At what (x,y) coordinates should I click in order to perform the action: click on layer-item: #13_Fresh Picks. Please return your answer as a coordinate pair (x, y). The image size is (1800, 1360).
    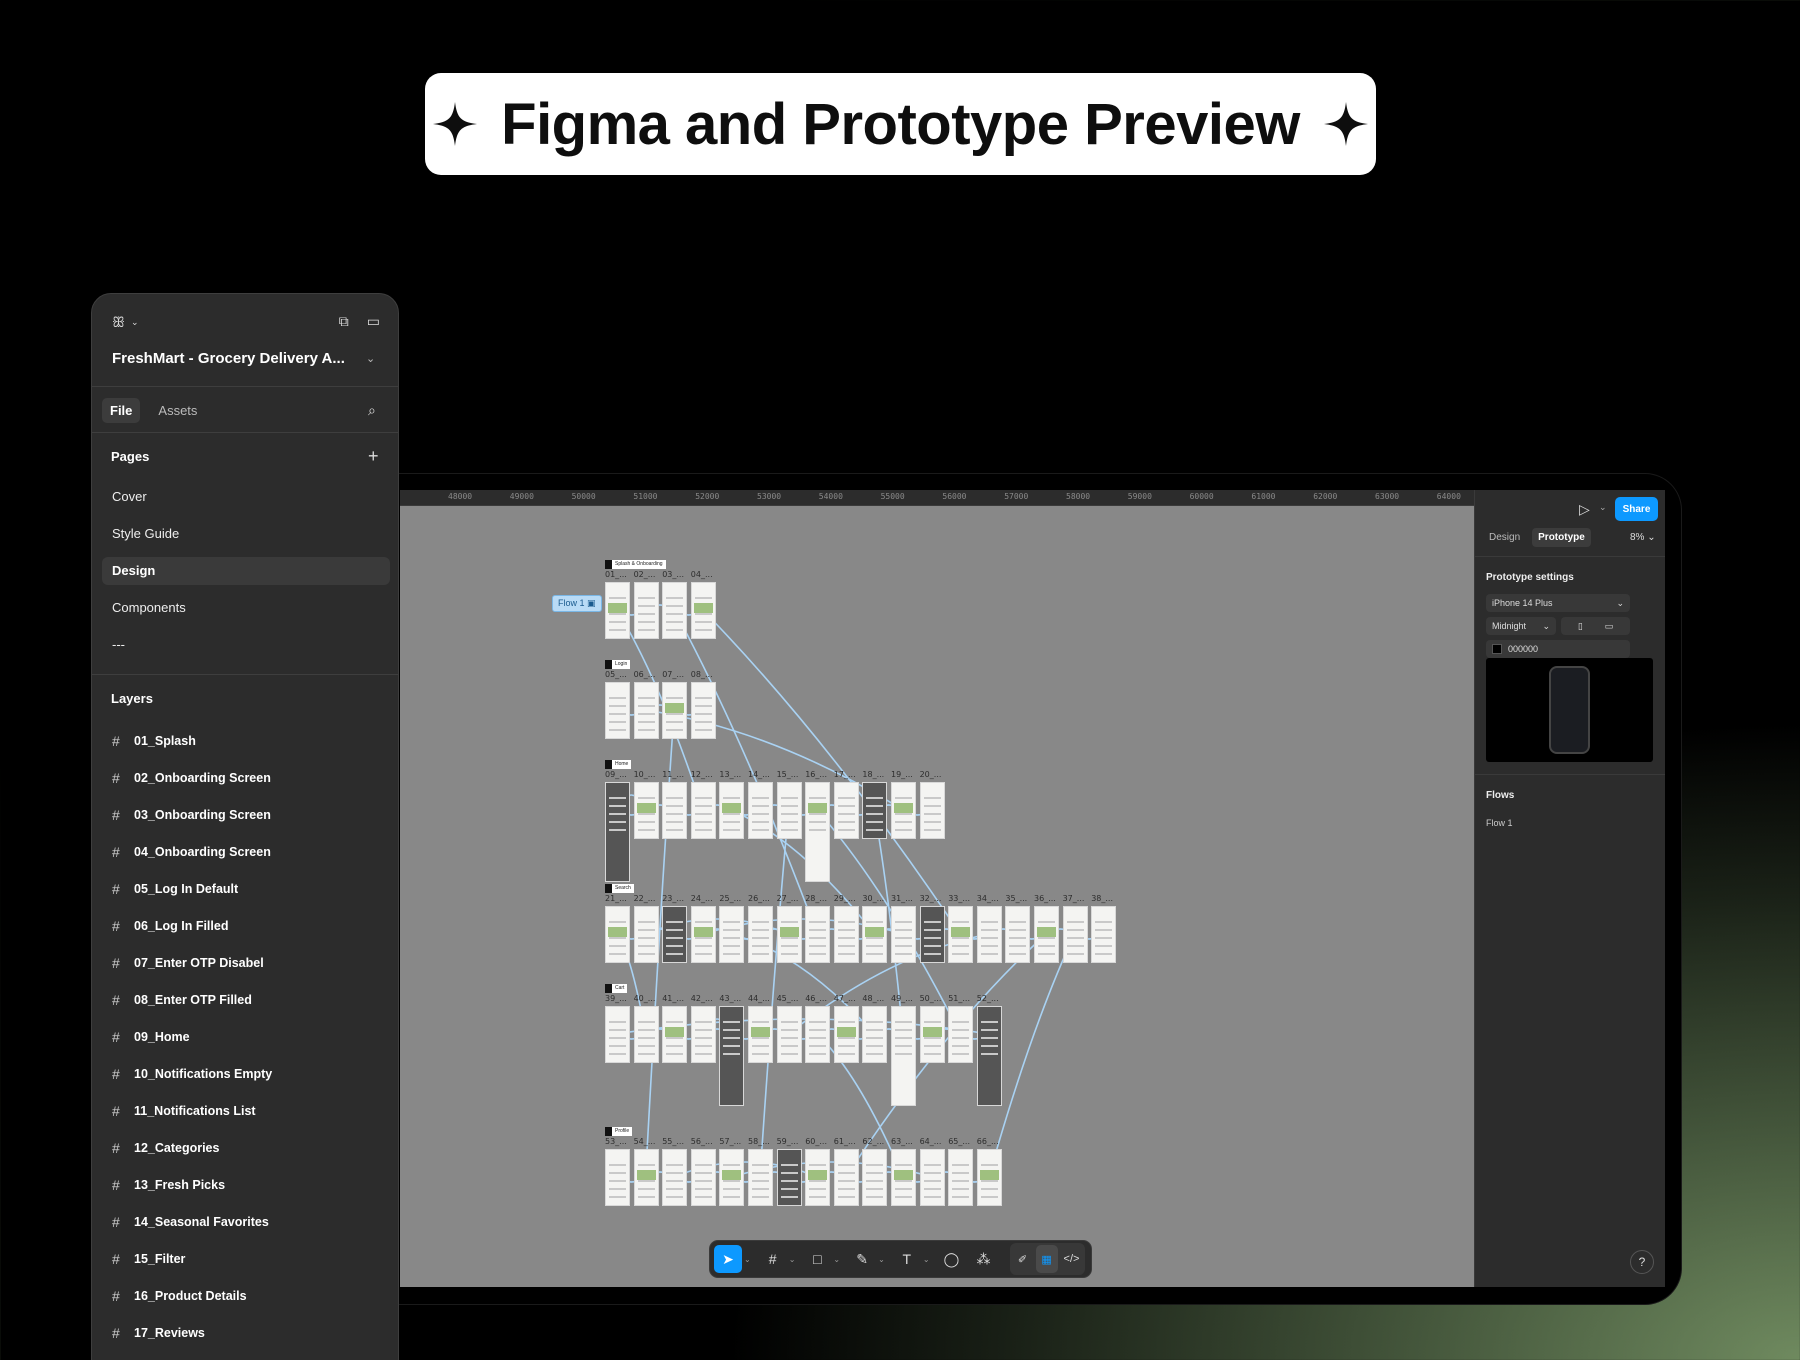
    Looking at the image, I should click on (168, 1185).